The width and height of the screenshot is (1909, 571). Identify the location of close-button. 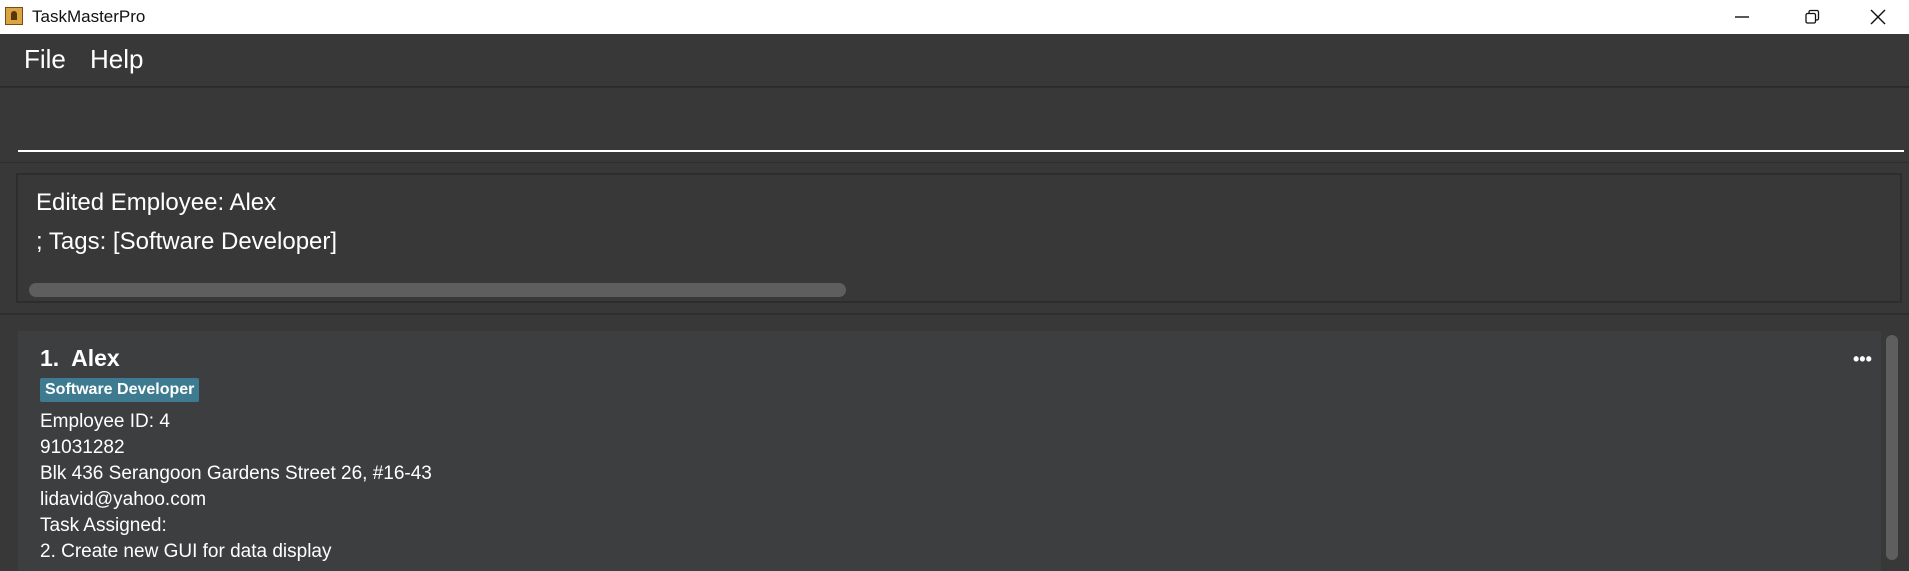
(1878, 17).